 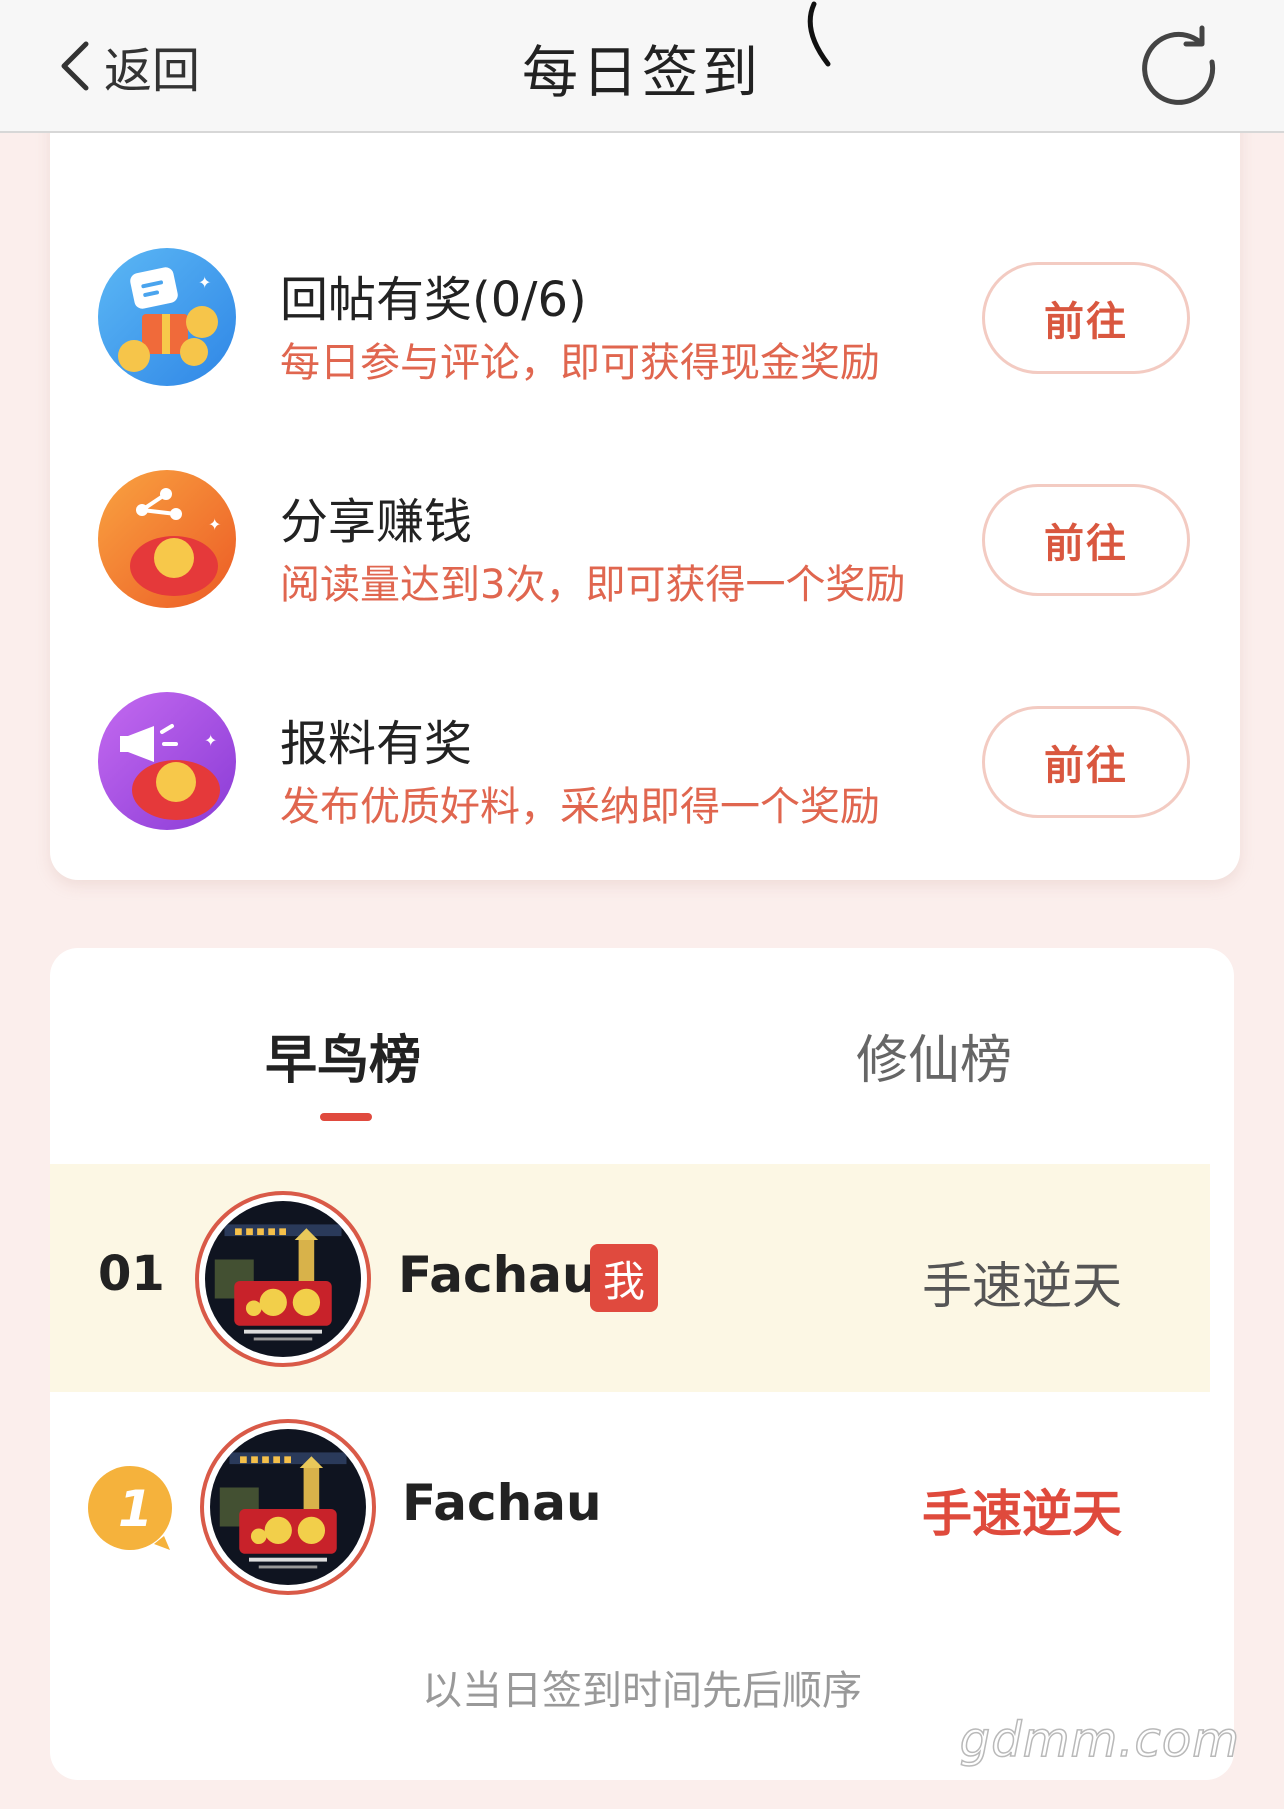 What do you see at coordinates (346, 1117) in the screenshot?
I see `active-tab-indicator` at bounding box center [346, 1117].